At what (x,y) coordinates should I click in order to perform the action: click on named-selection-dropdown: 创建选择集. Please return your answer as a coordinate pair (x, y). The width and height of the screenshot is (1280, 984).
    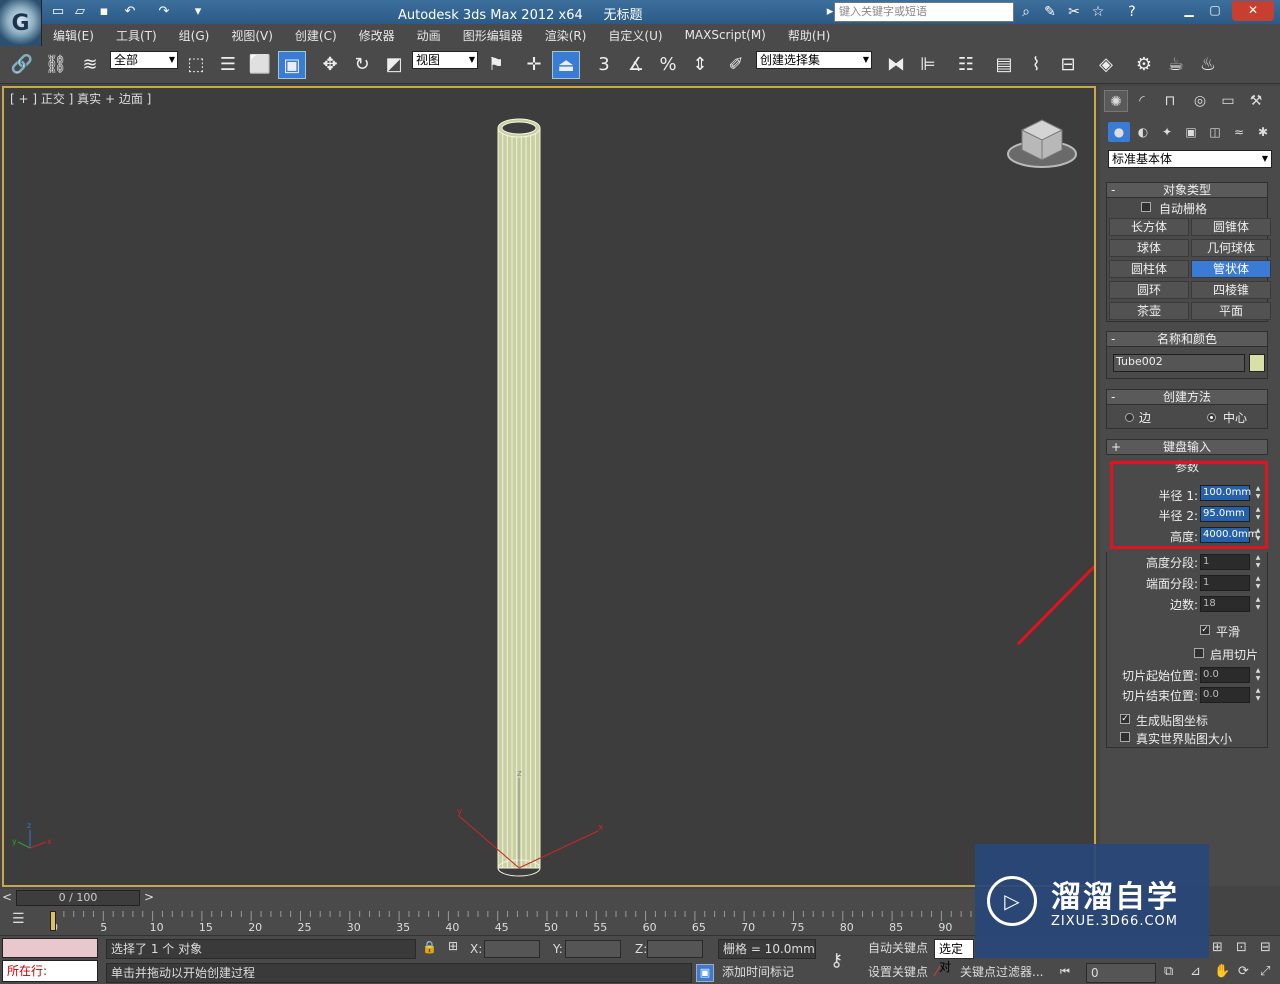
    Looking at the image, I should click on (814, 60).